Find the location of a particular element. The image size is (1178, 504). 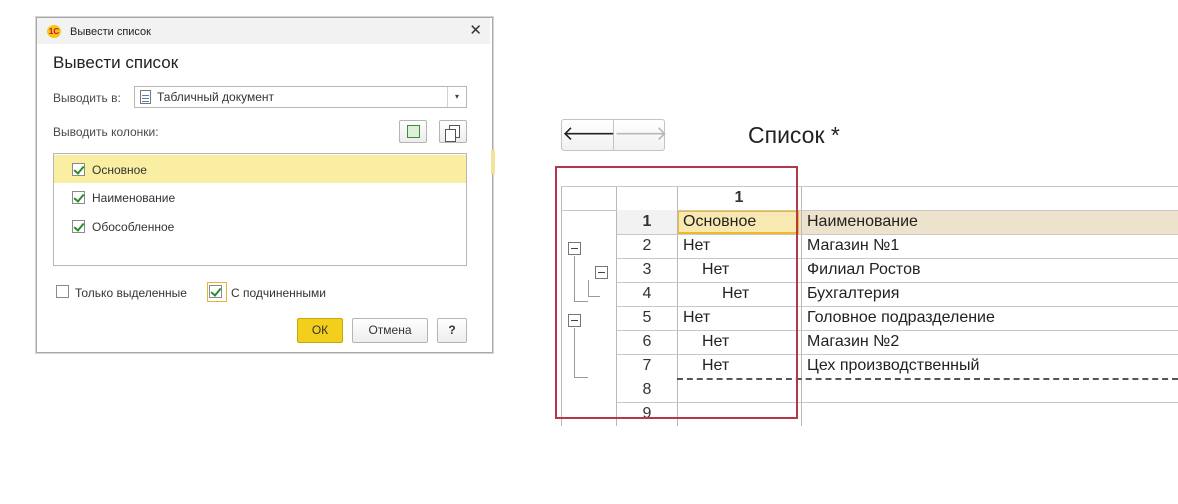

columns-list: Основное Наименование Обособленное is located at coordinates (260, 209).